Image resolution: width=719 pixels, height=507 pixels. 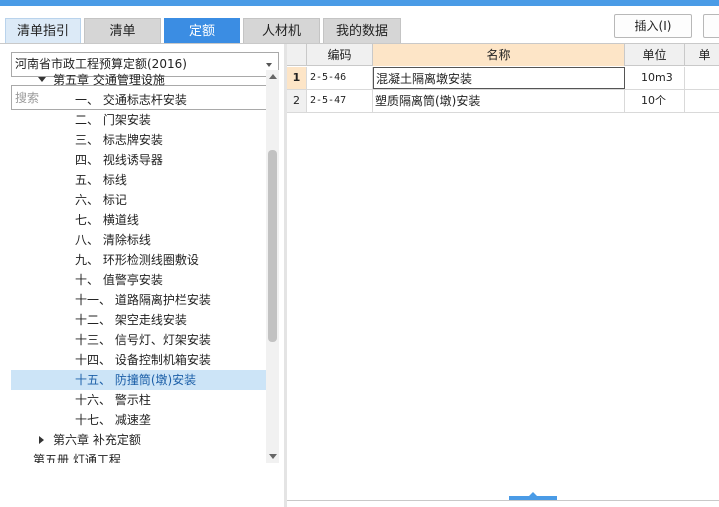 I want to click on tree-item-label: 十二、 架空走线安装, so click(x=131, y=320).